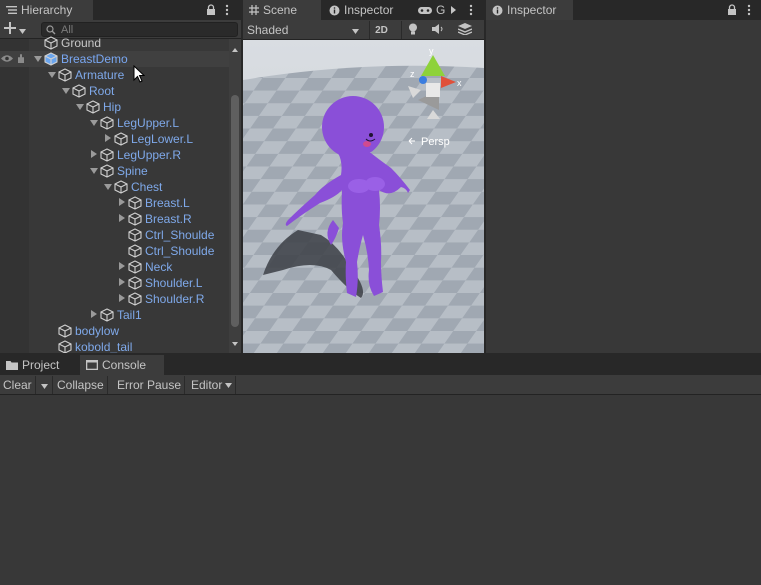 The image size is (761, 585). I want to click on kebab-menu-icon, so click(227, 10).